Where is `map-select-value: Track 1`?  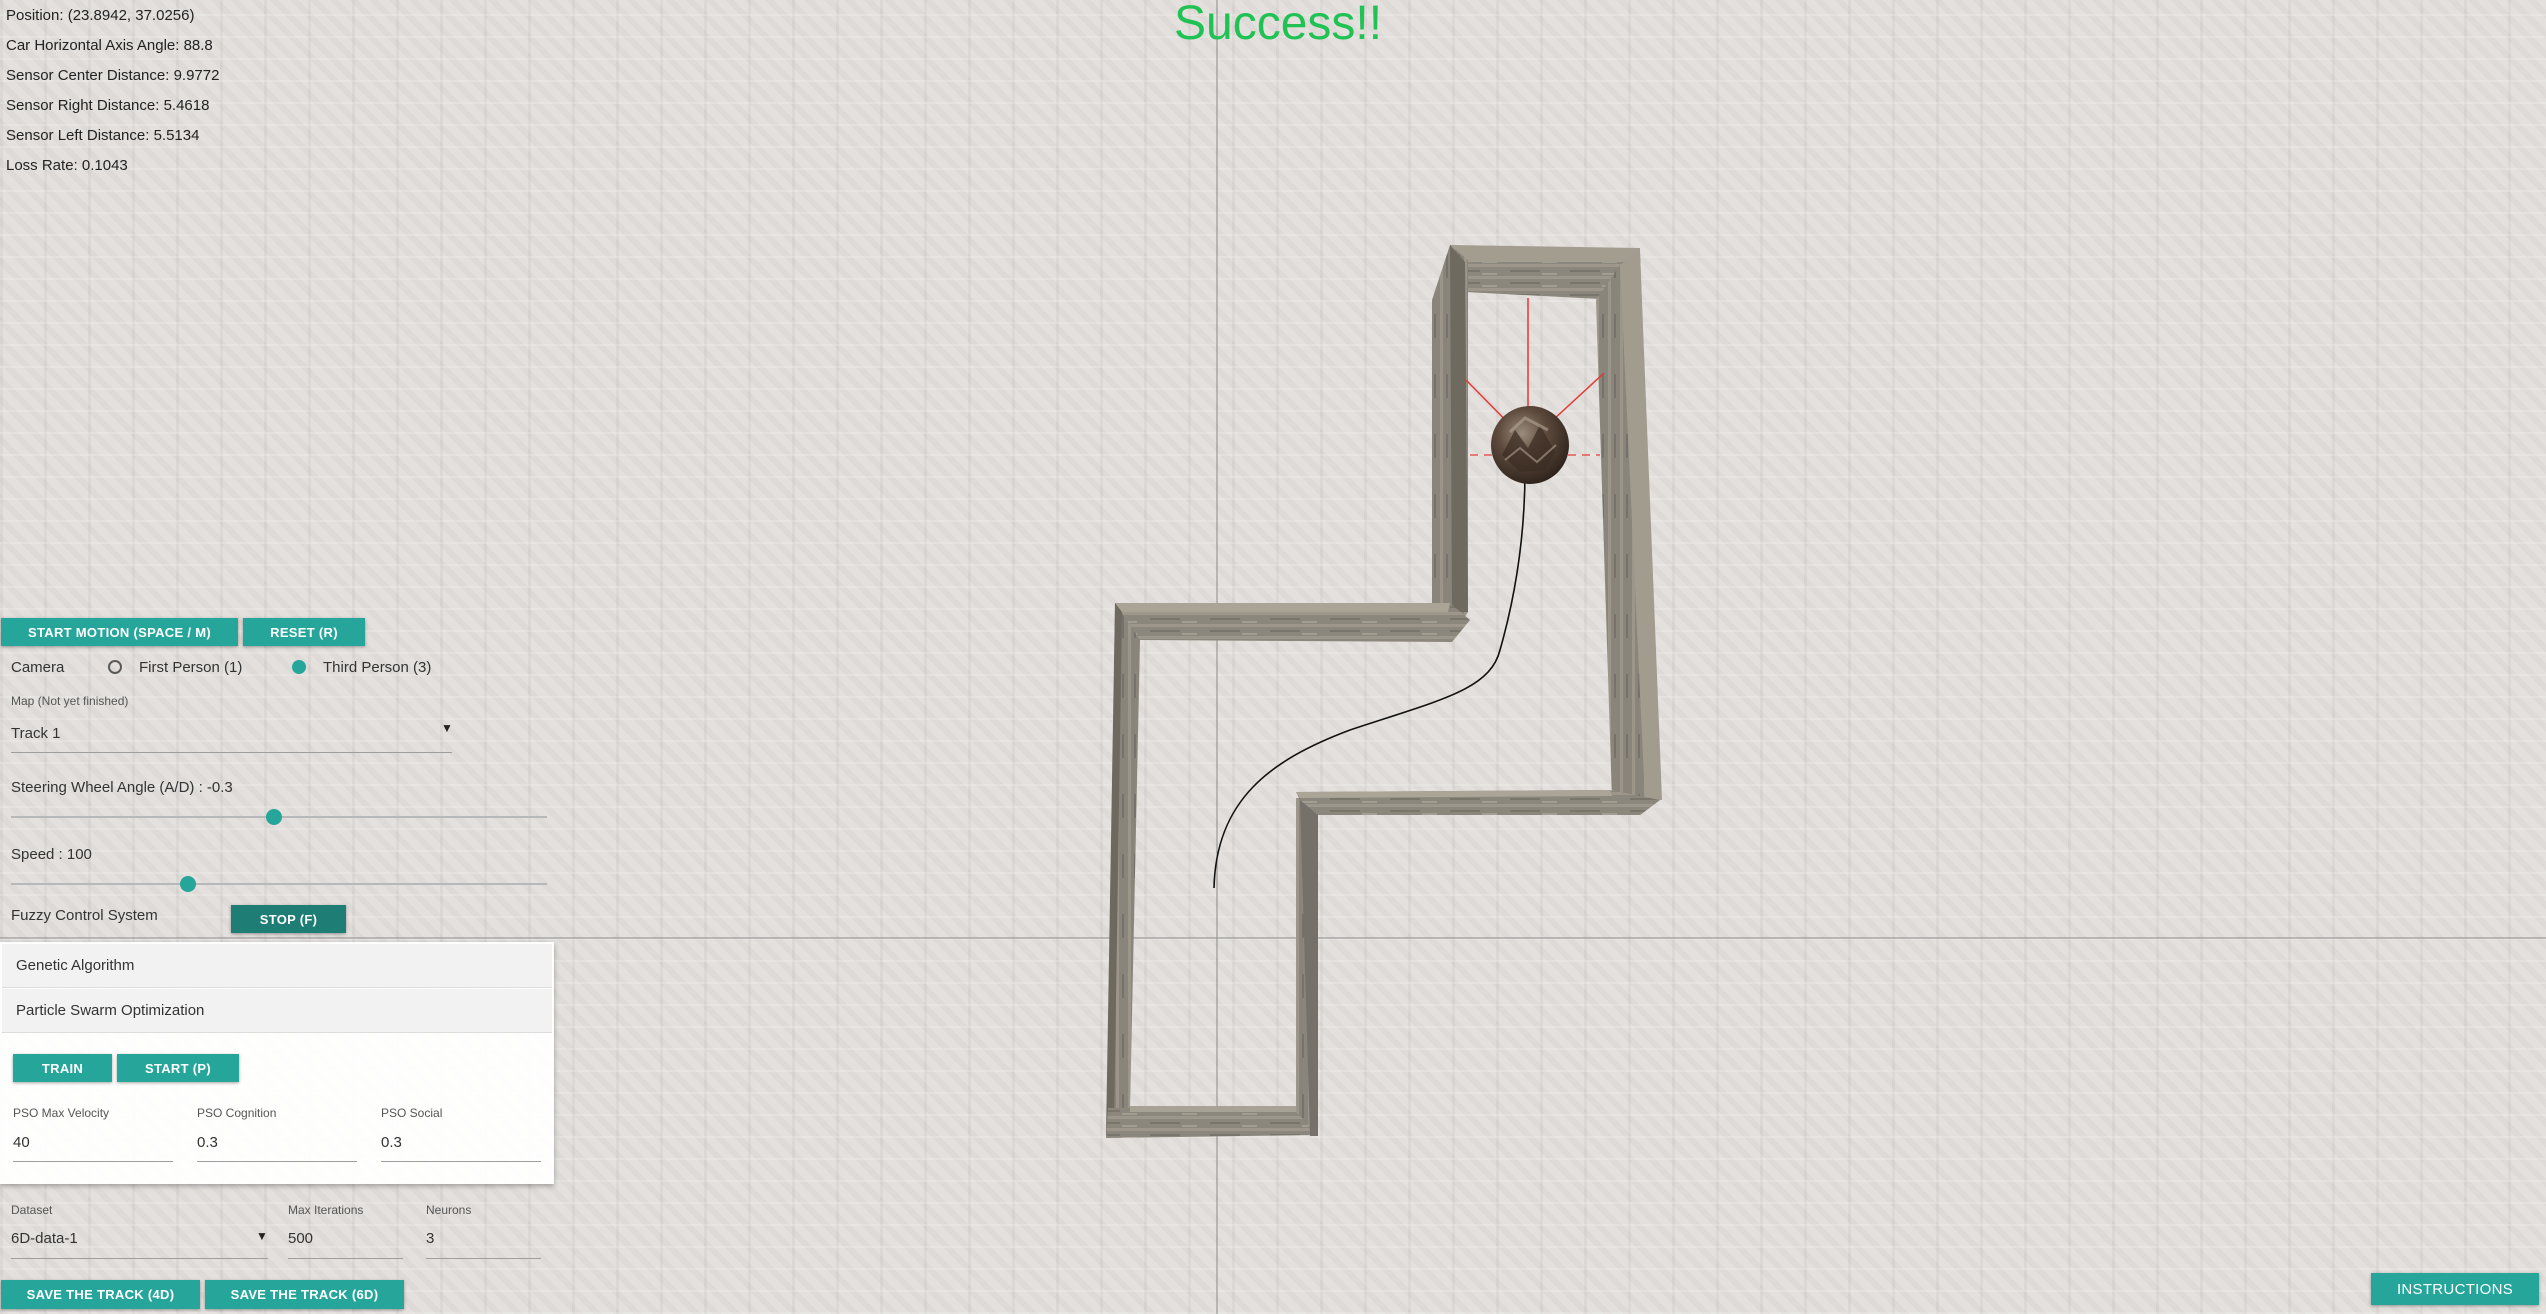
map-select-value: Track 1 is located at coordinates (36, 733).